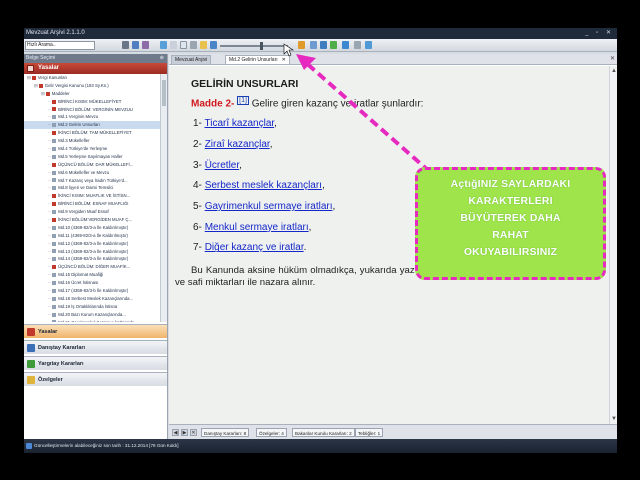 The height and width of the screenshot is (480, 640). What do you see at coordinates (164, 93) in the screenshot?
I see `scrollbar-thumb` at bounding box center [164, 93].